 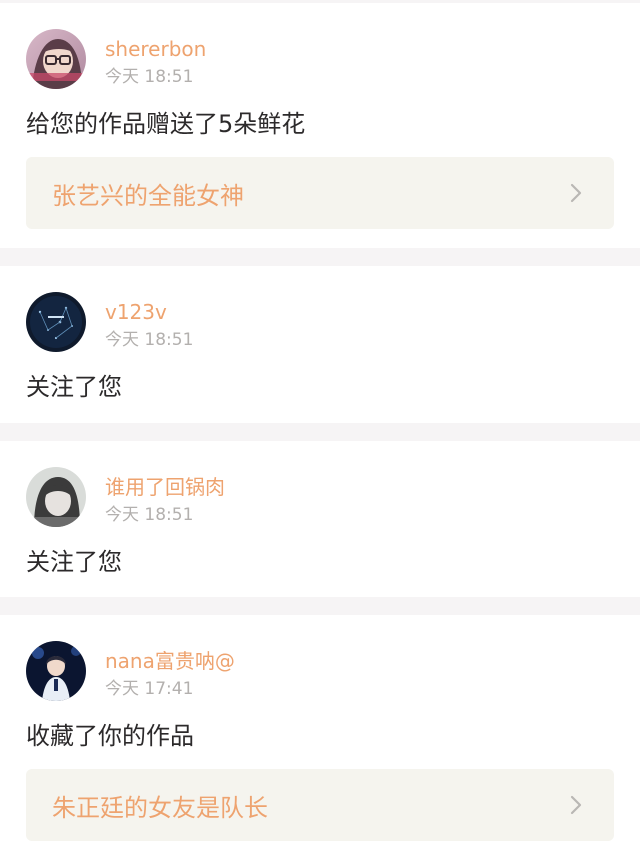 I want to click on user-meta: nana富贵呐@ 今天 17:41, so click(x=170, y=670).